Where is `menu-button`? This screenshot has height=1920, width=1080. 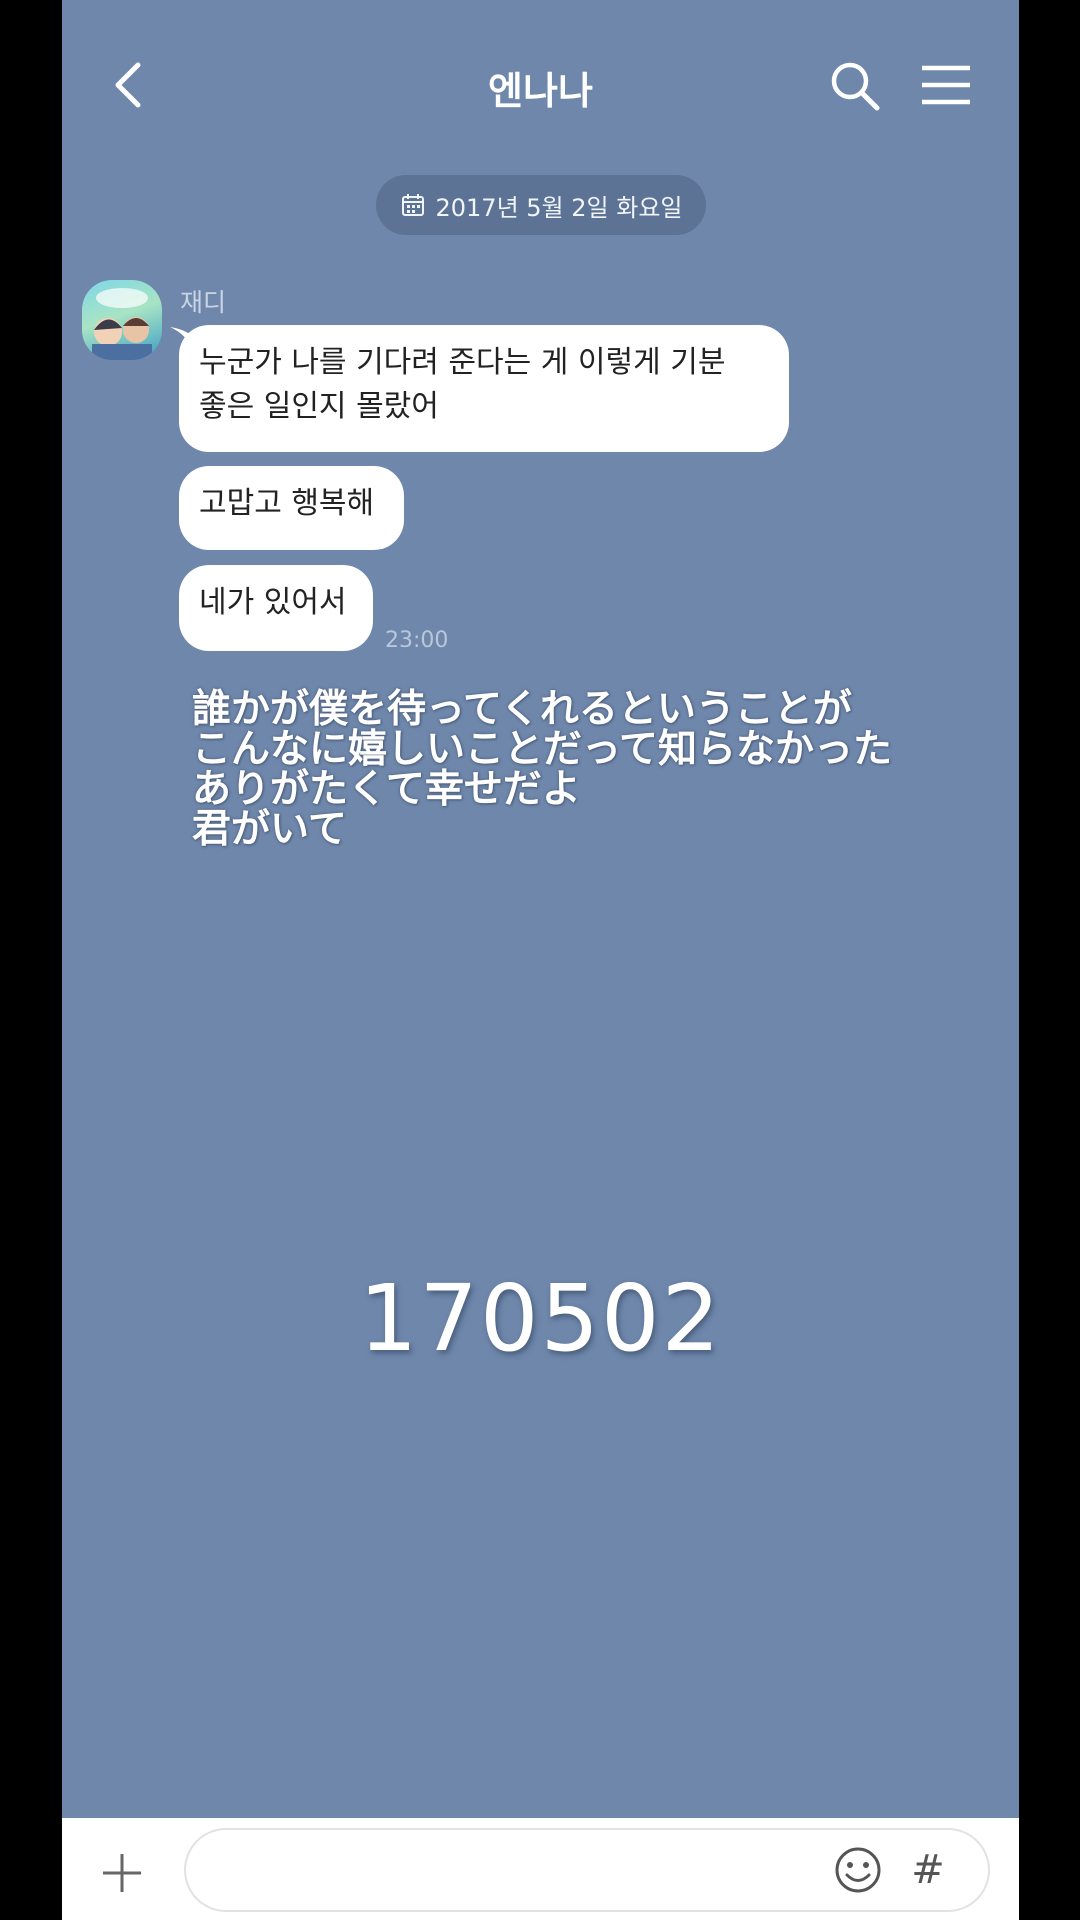 menu-button is located at coordinates (946, 85).